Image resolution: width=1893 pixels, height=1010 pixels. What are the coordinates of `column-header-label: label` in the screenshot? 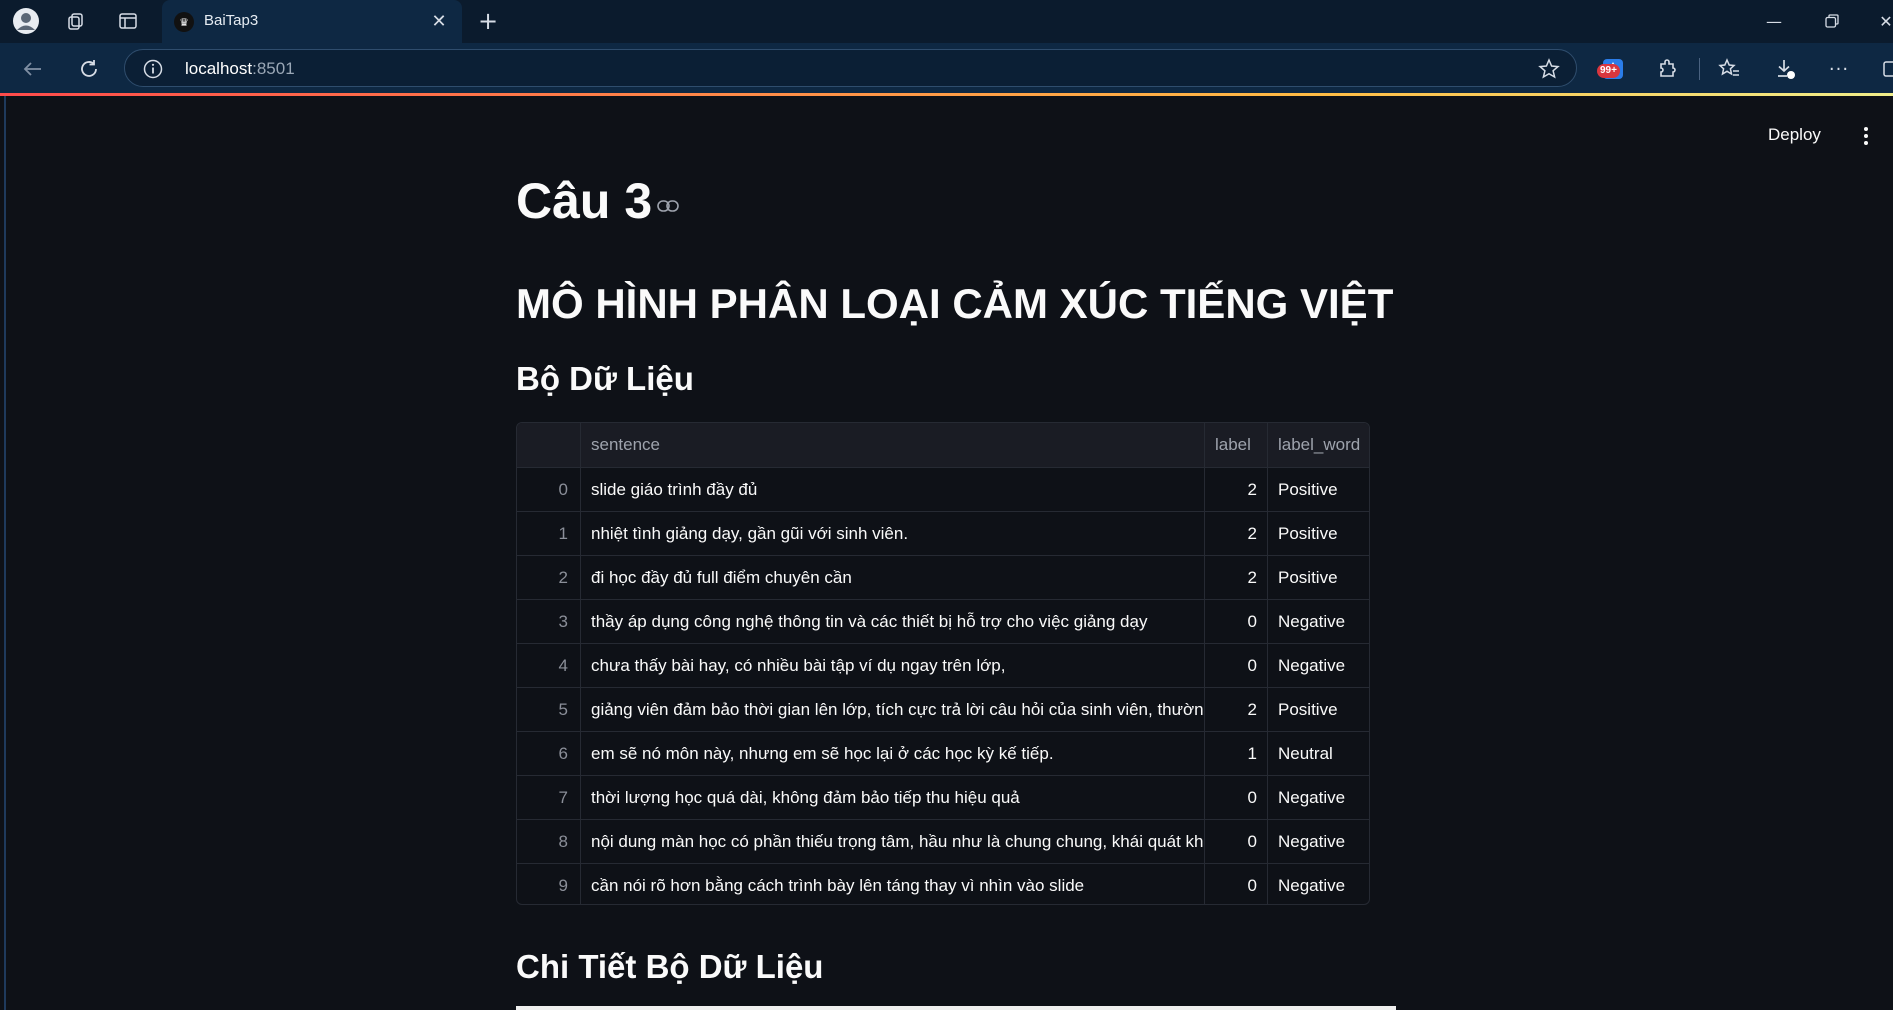 It's located at (1236, 445).